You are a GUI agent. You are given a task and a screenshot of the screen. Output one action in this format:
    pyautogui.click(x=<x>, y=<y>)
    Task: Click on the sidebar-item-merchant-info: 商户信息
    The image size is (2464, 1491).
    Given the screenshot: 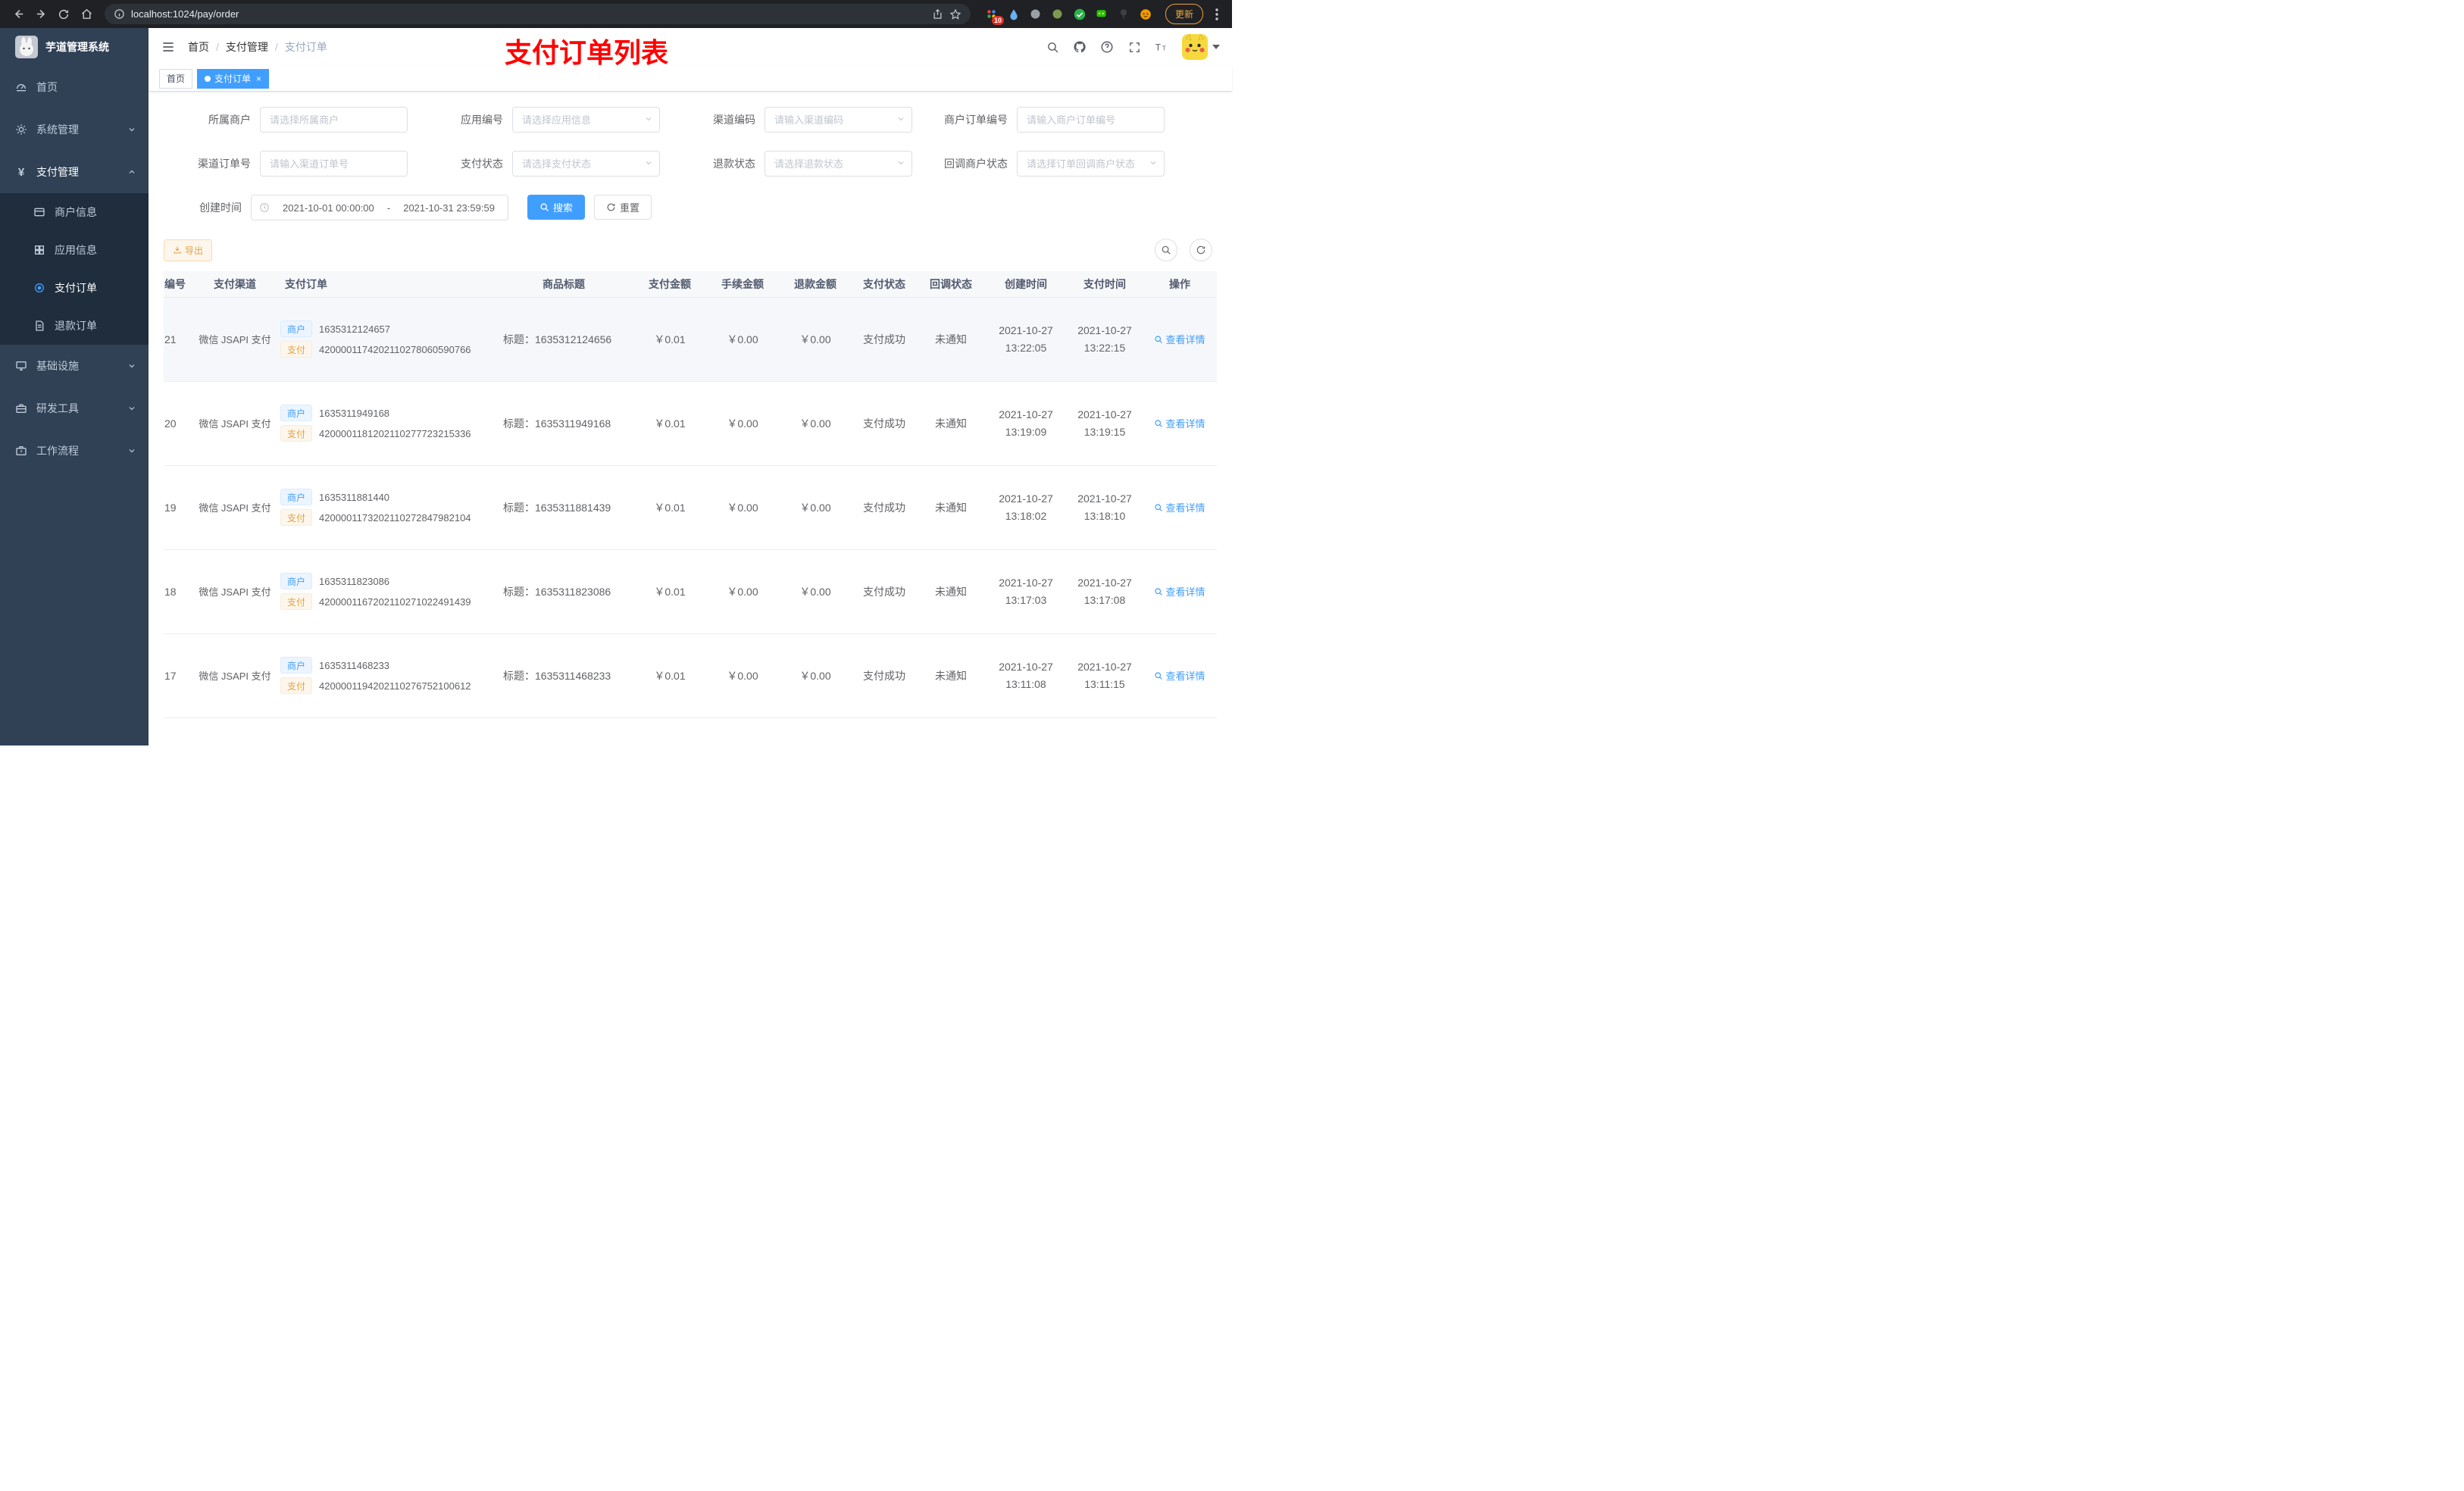 What is the action you would take?
    pyautogui.click(x=74, y=212)
    